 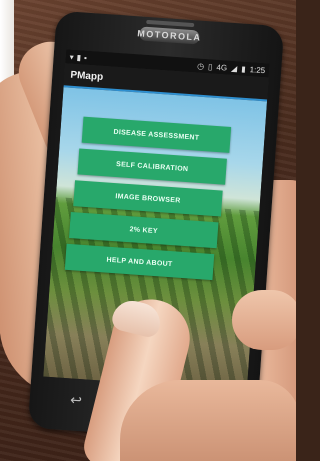 What do you see at coordinates (243, 69) in the screenshot?
I see `battery-icon: ▮` at bounding box center [243, 69].